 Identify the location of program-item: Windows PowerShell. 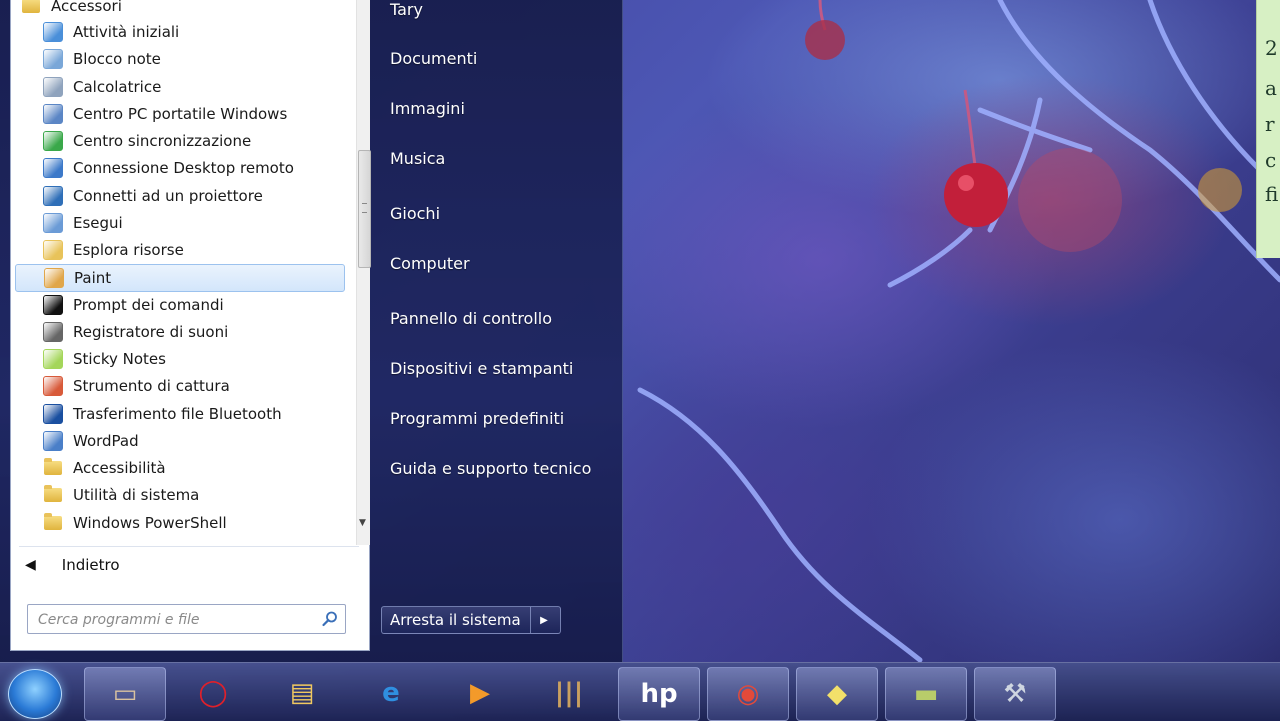
(180, 523).